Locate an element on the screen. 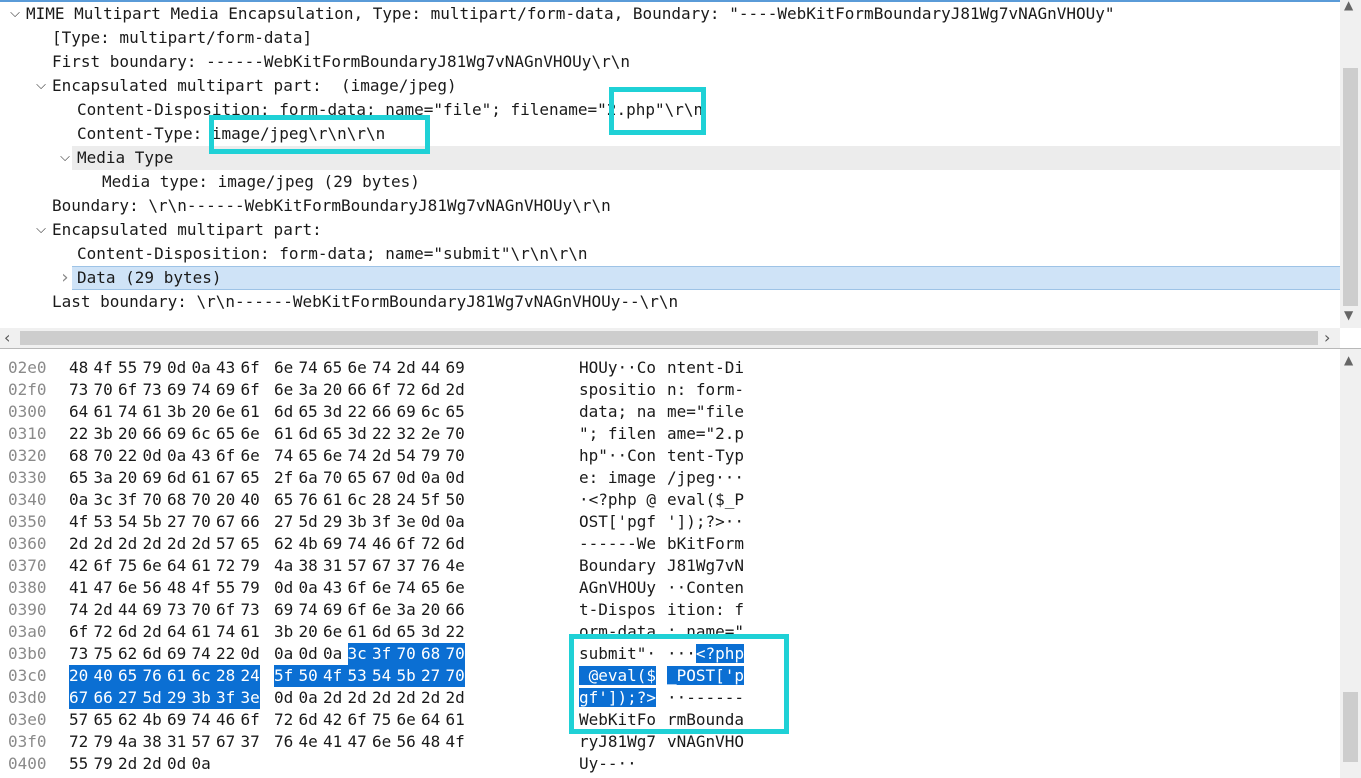  hex-byte: 4b is located at coordinates (152, 720).